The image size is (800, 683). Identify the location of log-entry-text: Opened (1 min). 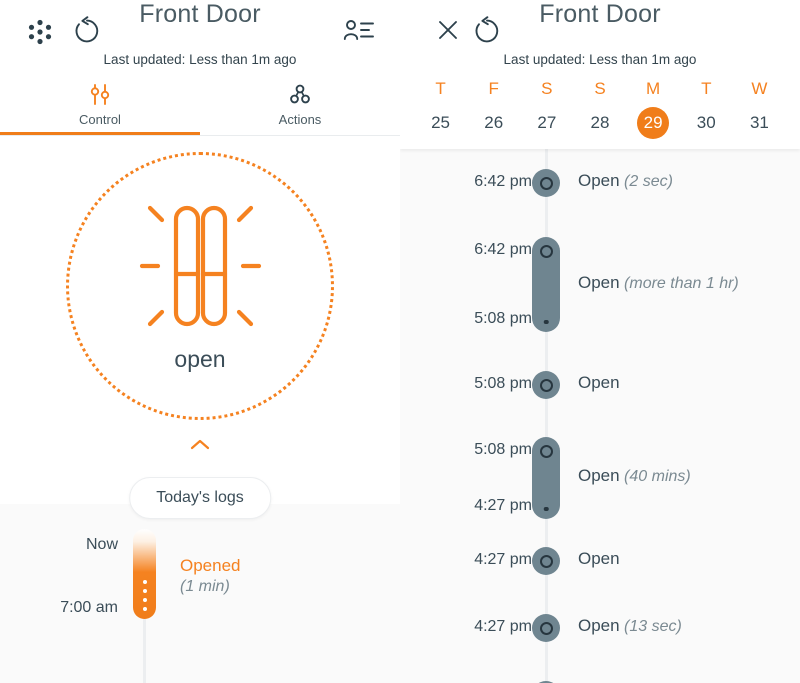
(210, 576).